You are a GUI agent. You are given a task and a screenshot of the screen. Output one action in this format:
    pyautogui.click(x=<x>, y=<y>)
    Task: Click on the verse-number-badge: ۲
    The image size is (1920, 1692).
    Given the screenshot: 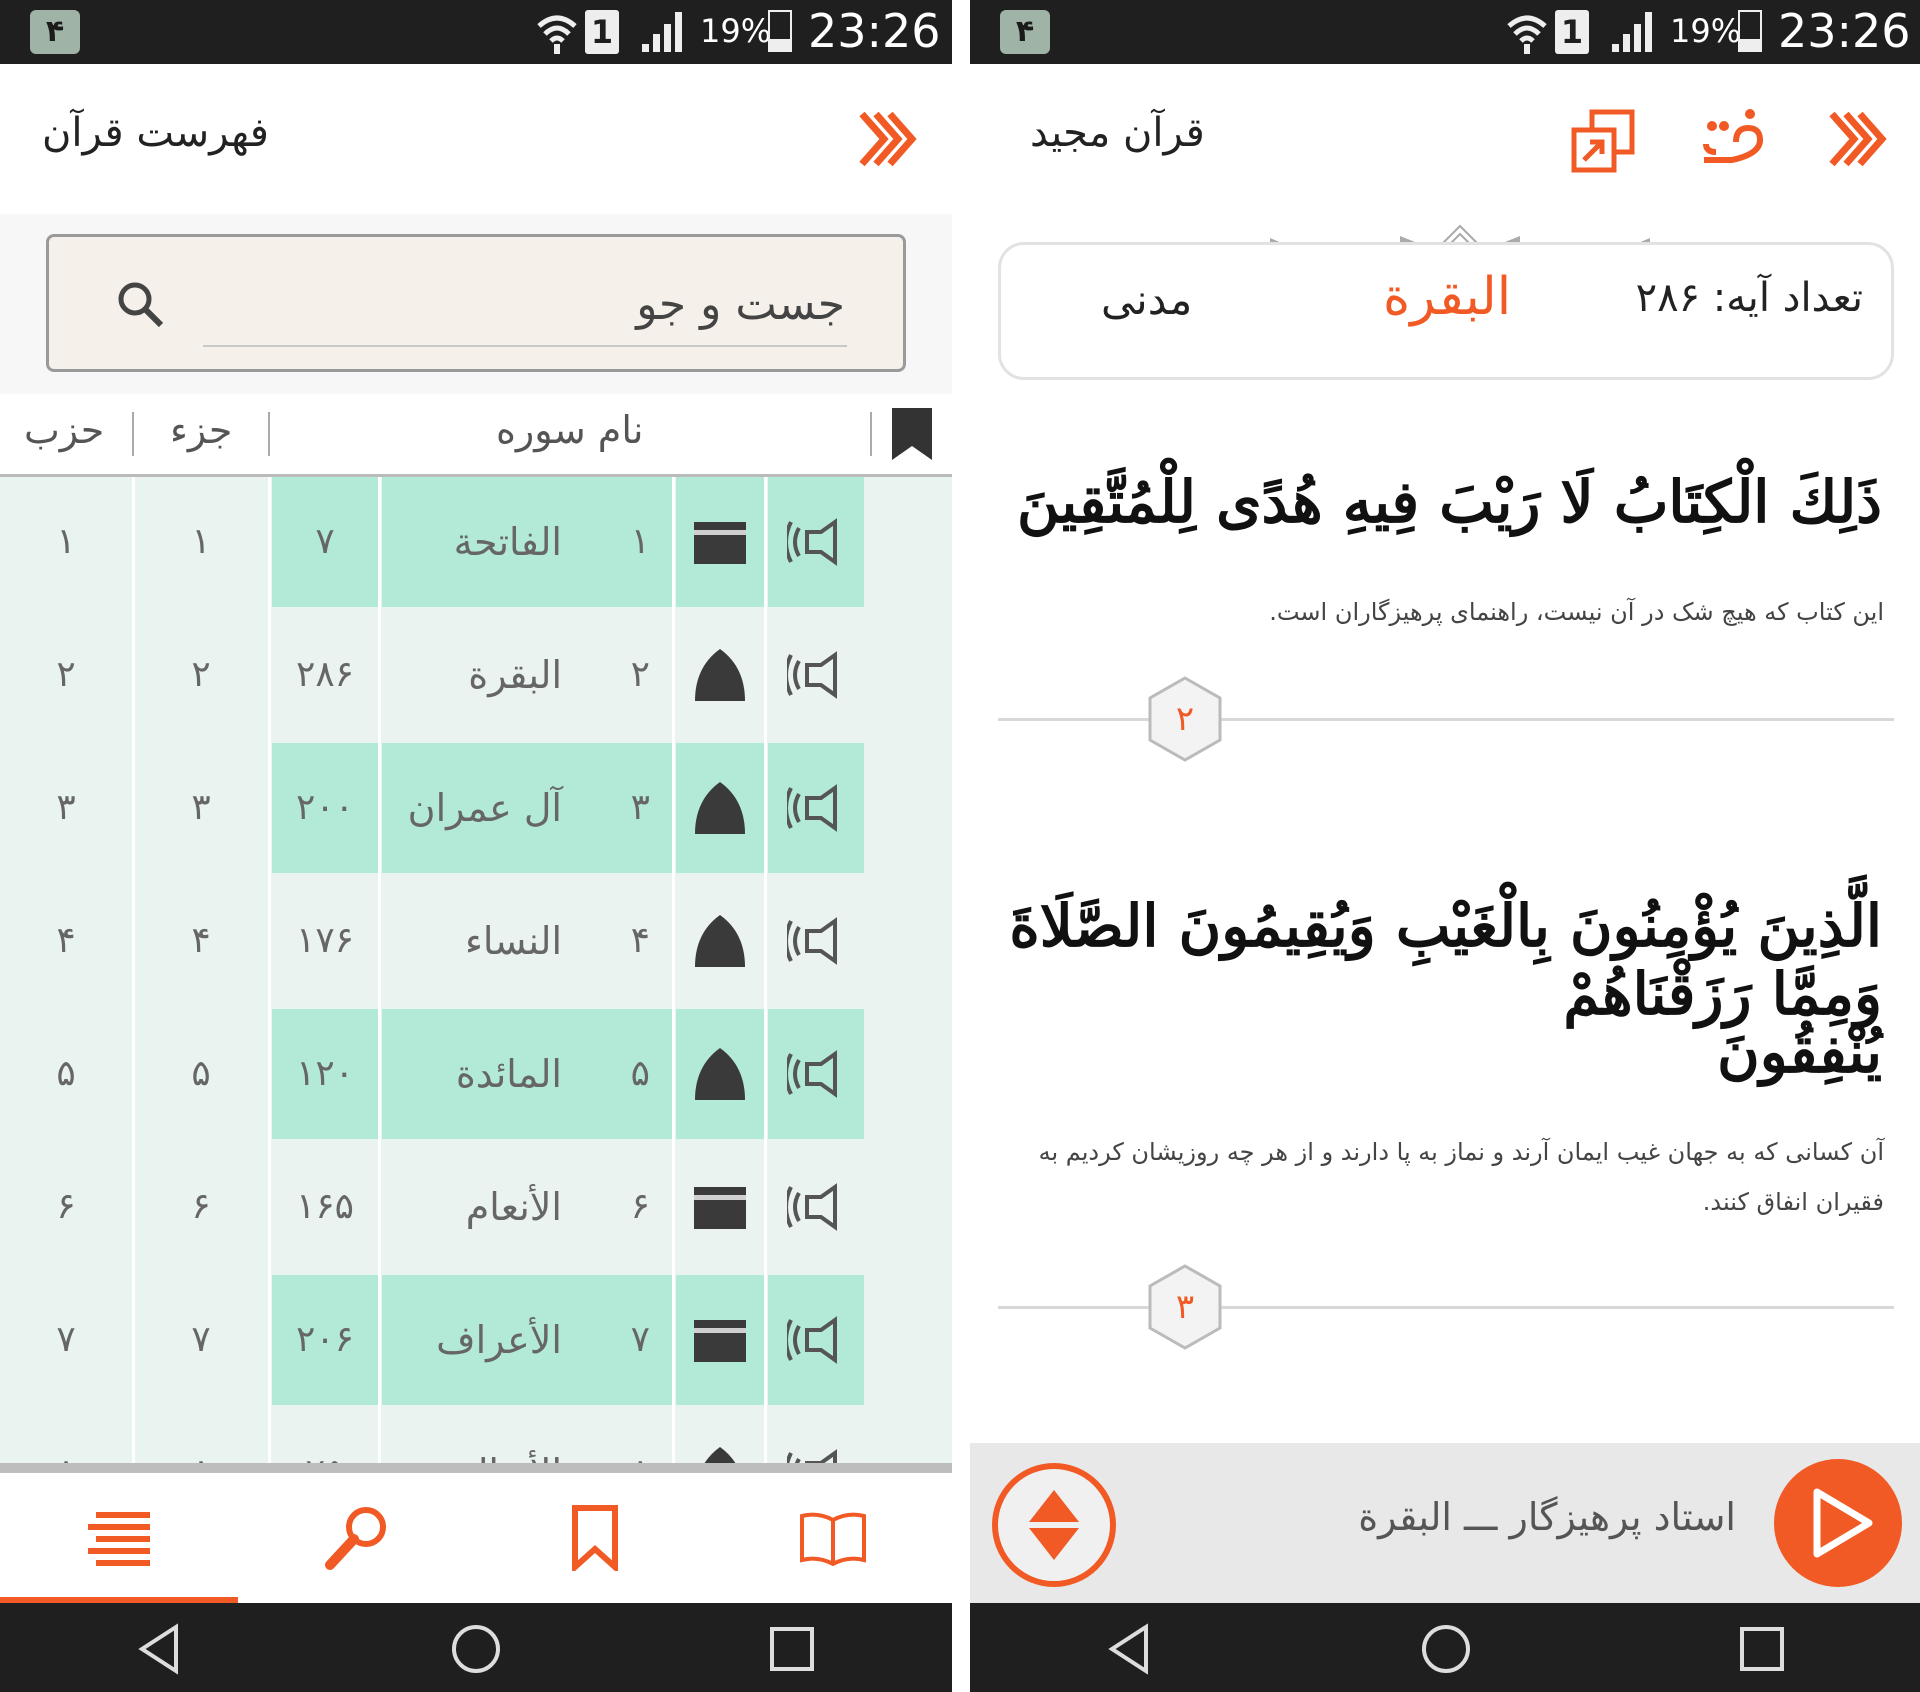 What is the action you would take?
    pyautogui.click(x=1185, y=719)
    